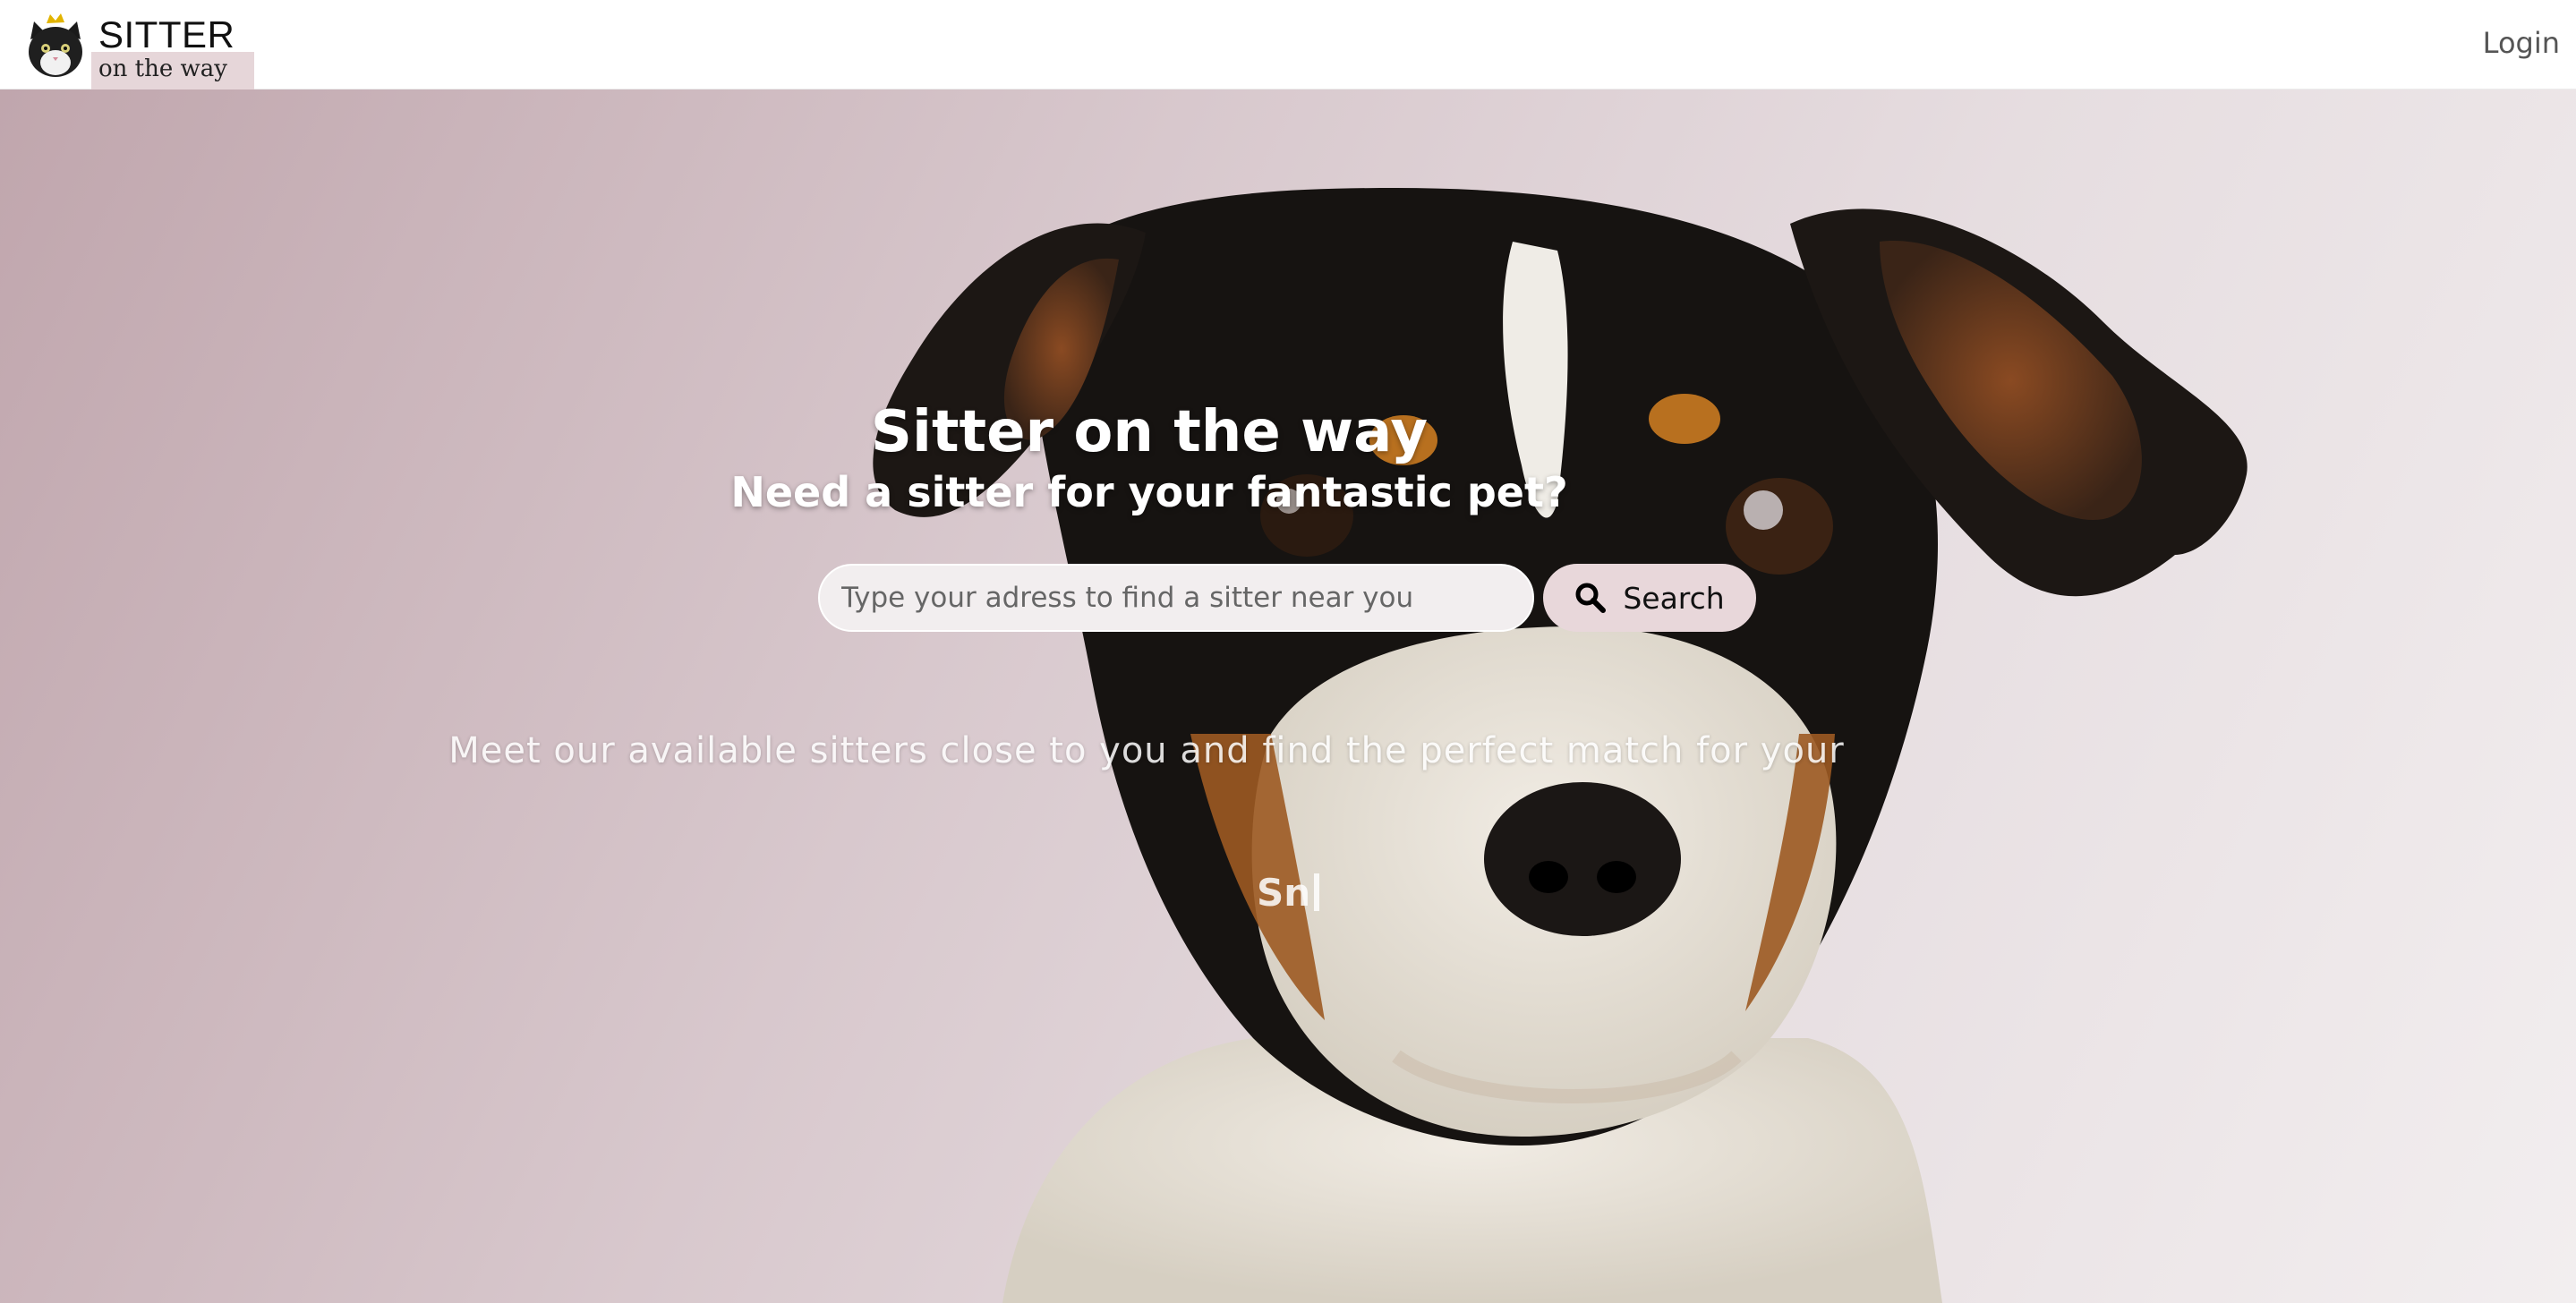  What do you see at coordinates (1674, 598) in the screenshot?
I see `search-button-label: Search` at bounding box center [1674, 598].